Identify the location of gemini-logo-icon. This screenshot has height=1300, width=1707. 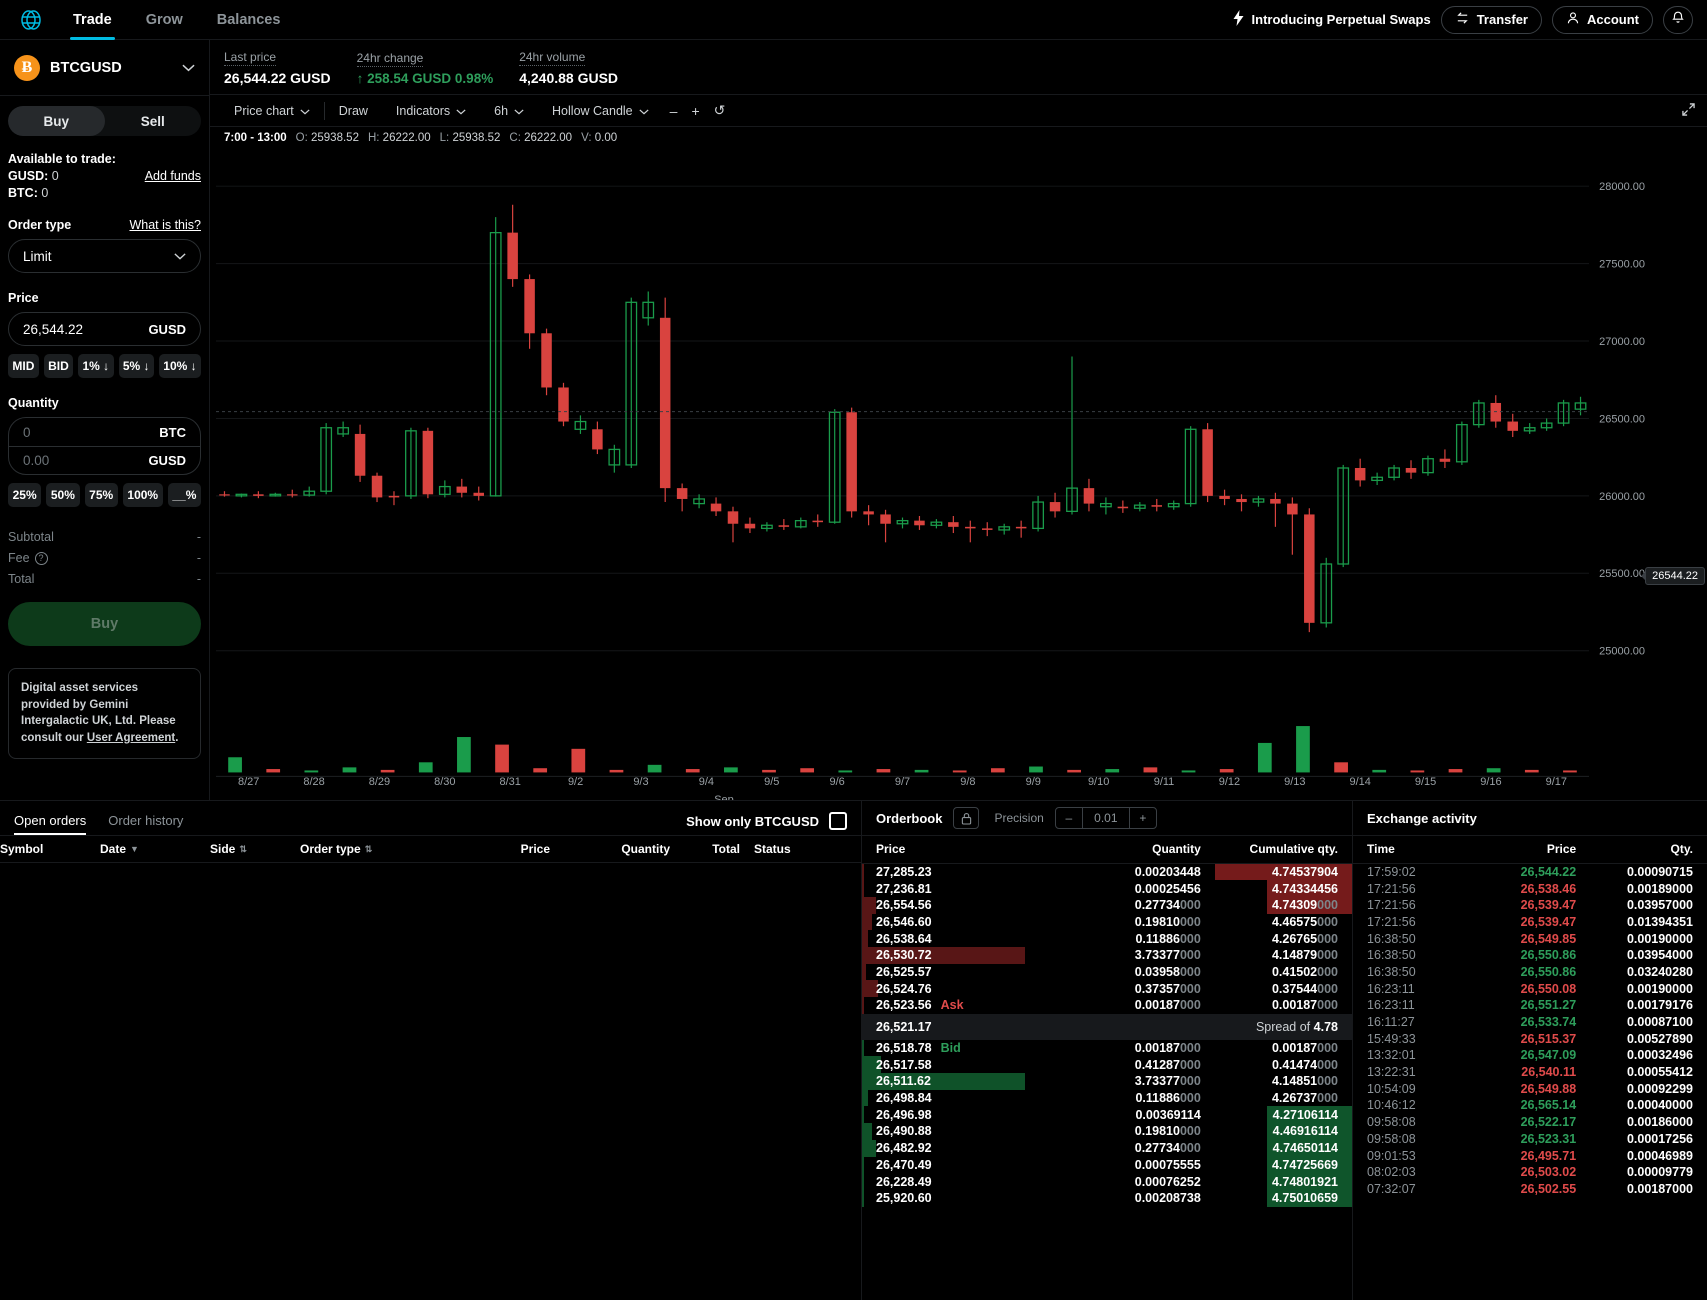
(31, 20).